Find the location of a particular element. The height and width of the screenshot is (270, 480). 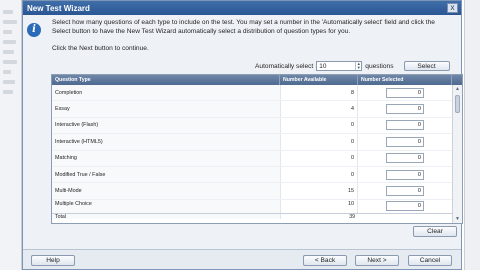

number-available-cell: 8 is located at coordinates (319, 93).